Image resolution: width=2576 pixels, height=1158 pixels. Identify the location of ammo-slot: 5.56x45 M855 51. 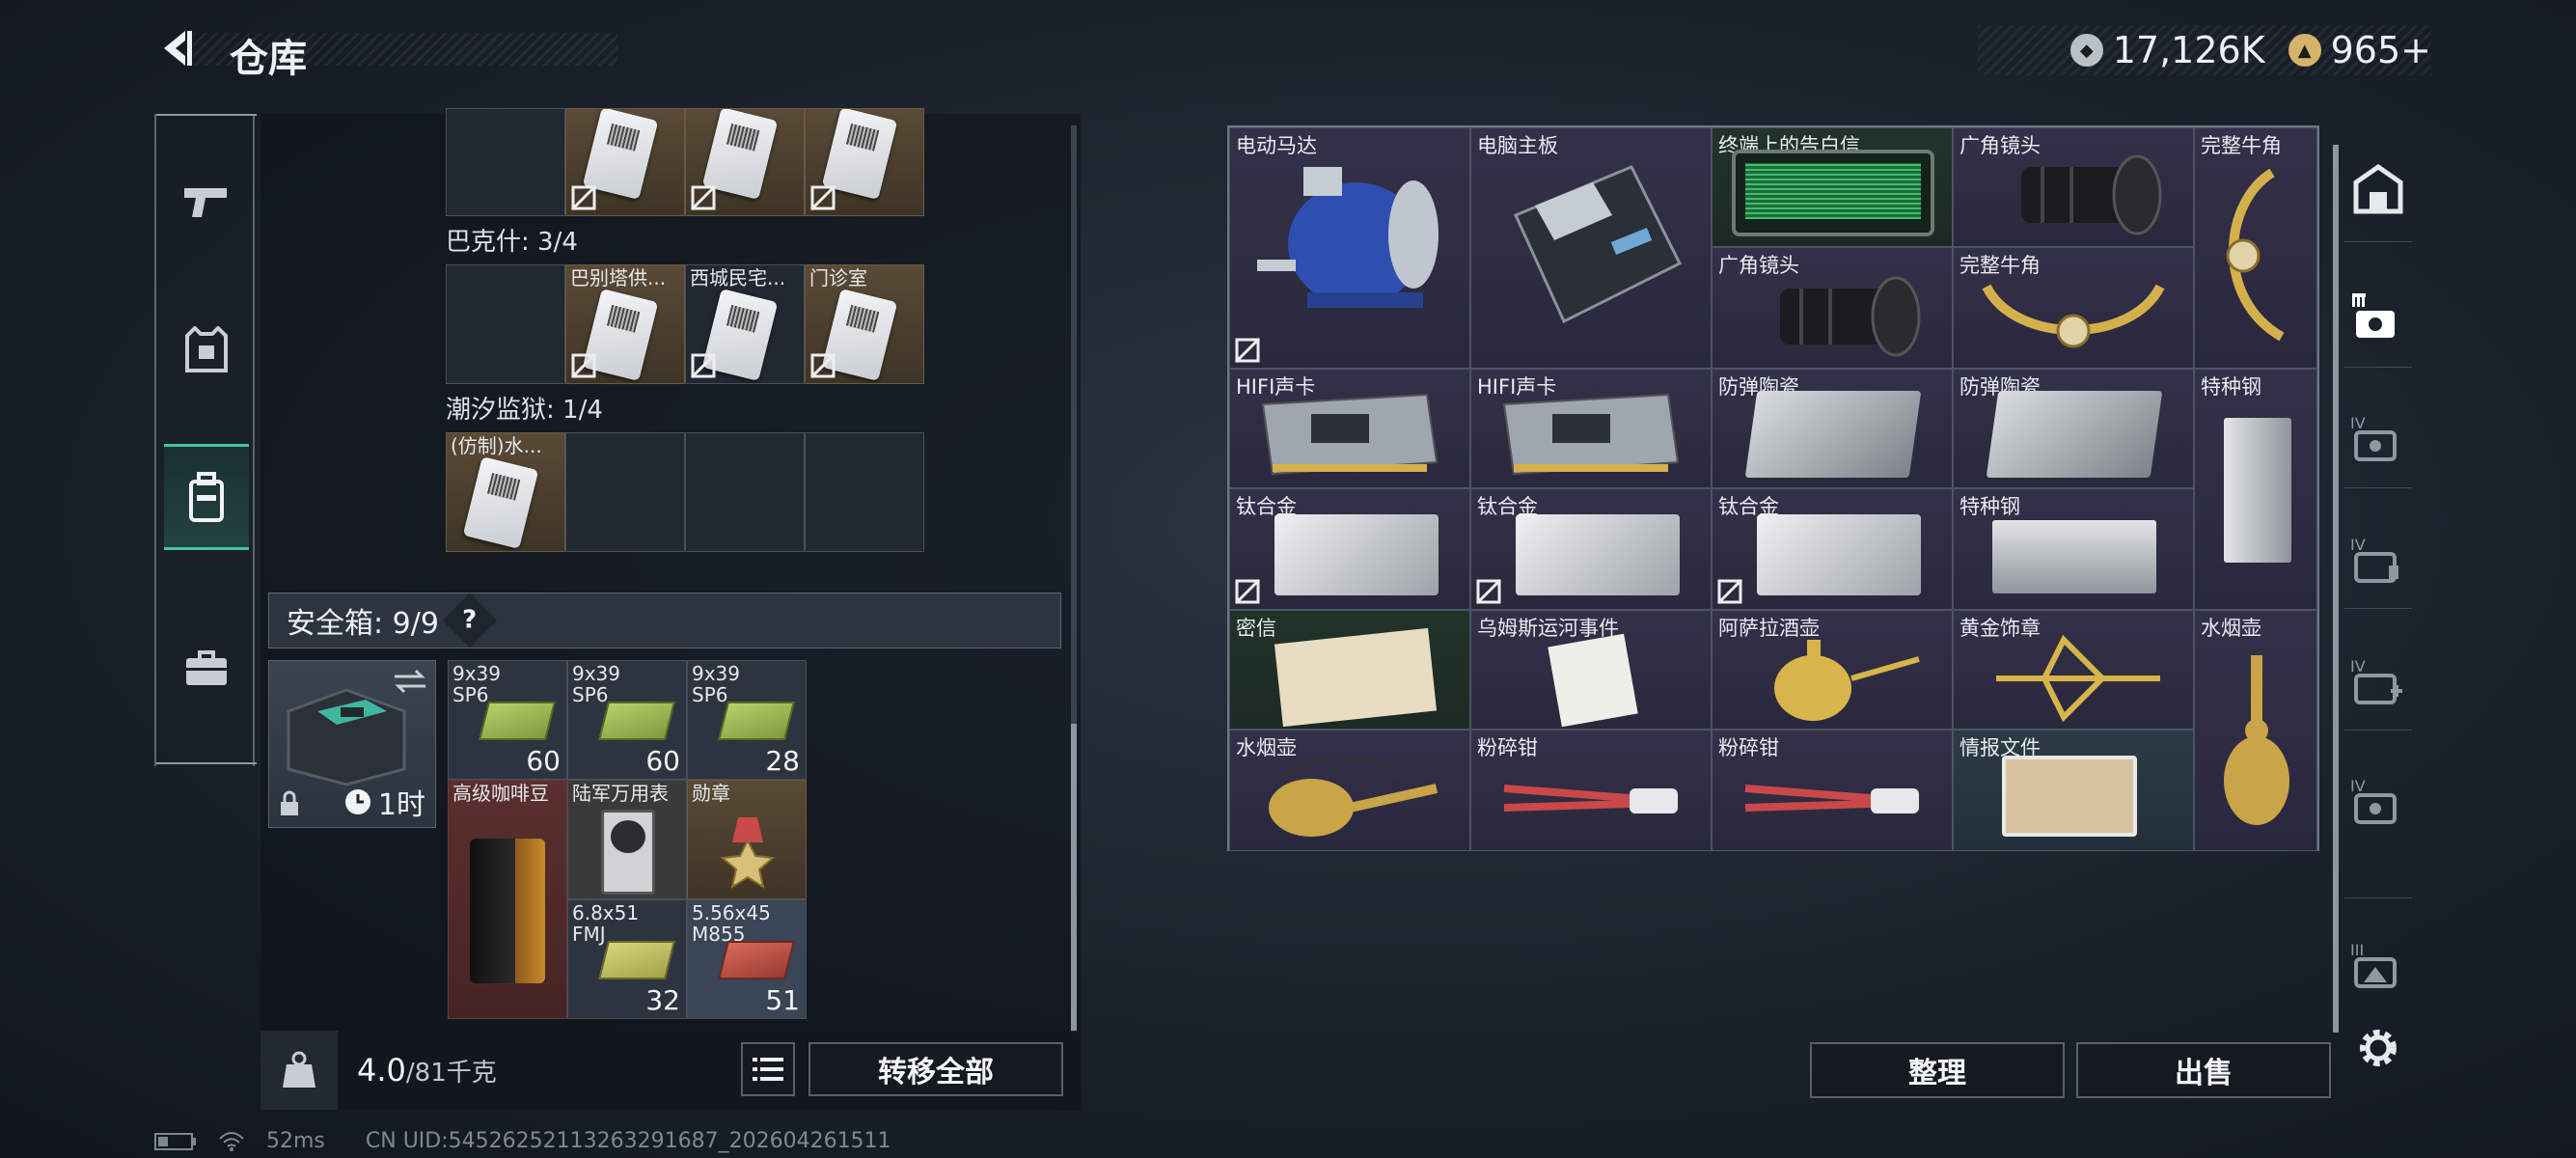
(747, 959).